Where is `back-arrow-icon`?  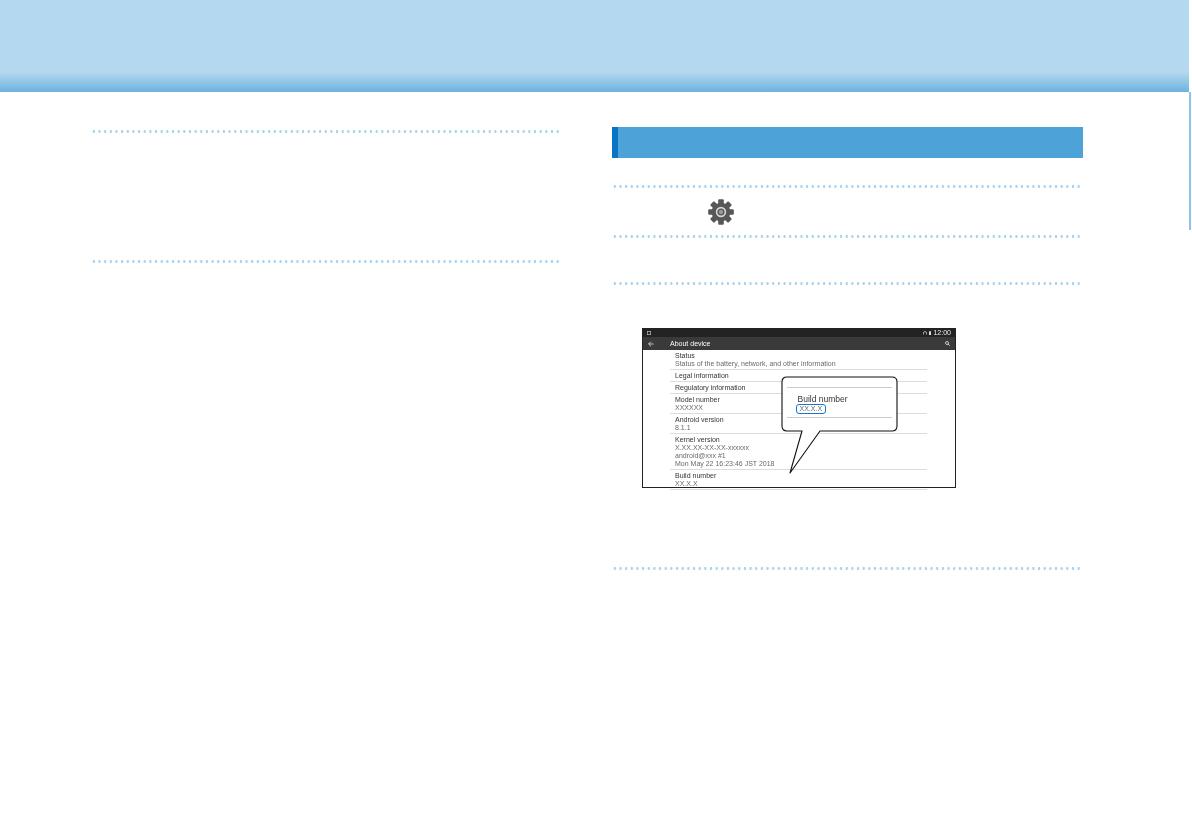
back-arrow-icon is located at coordinates (651, 343).